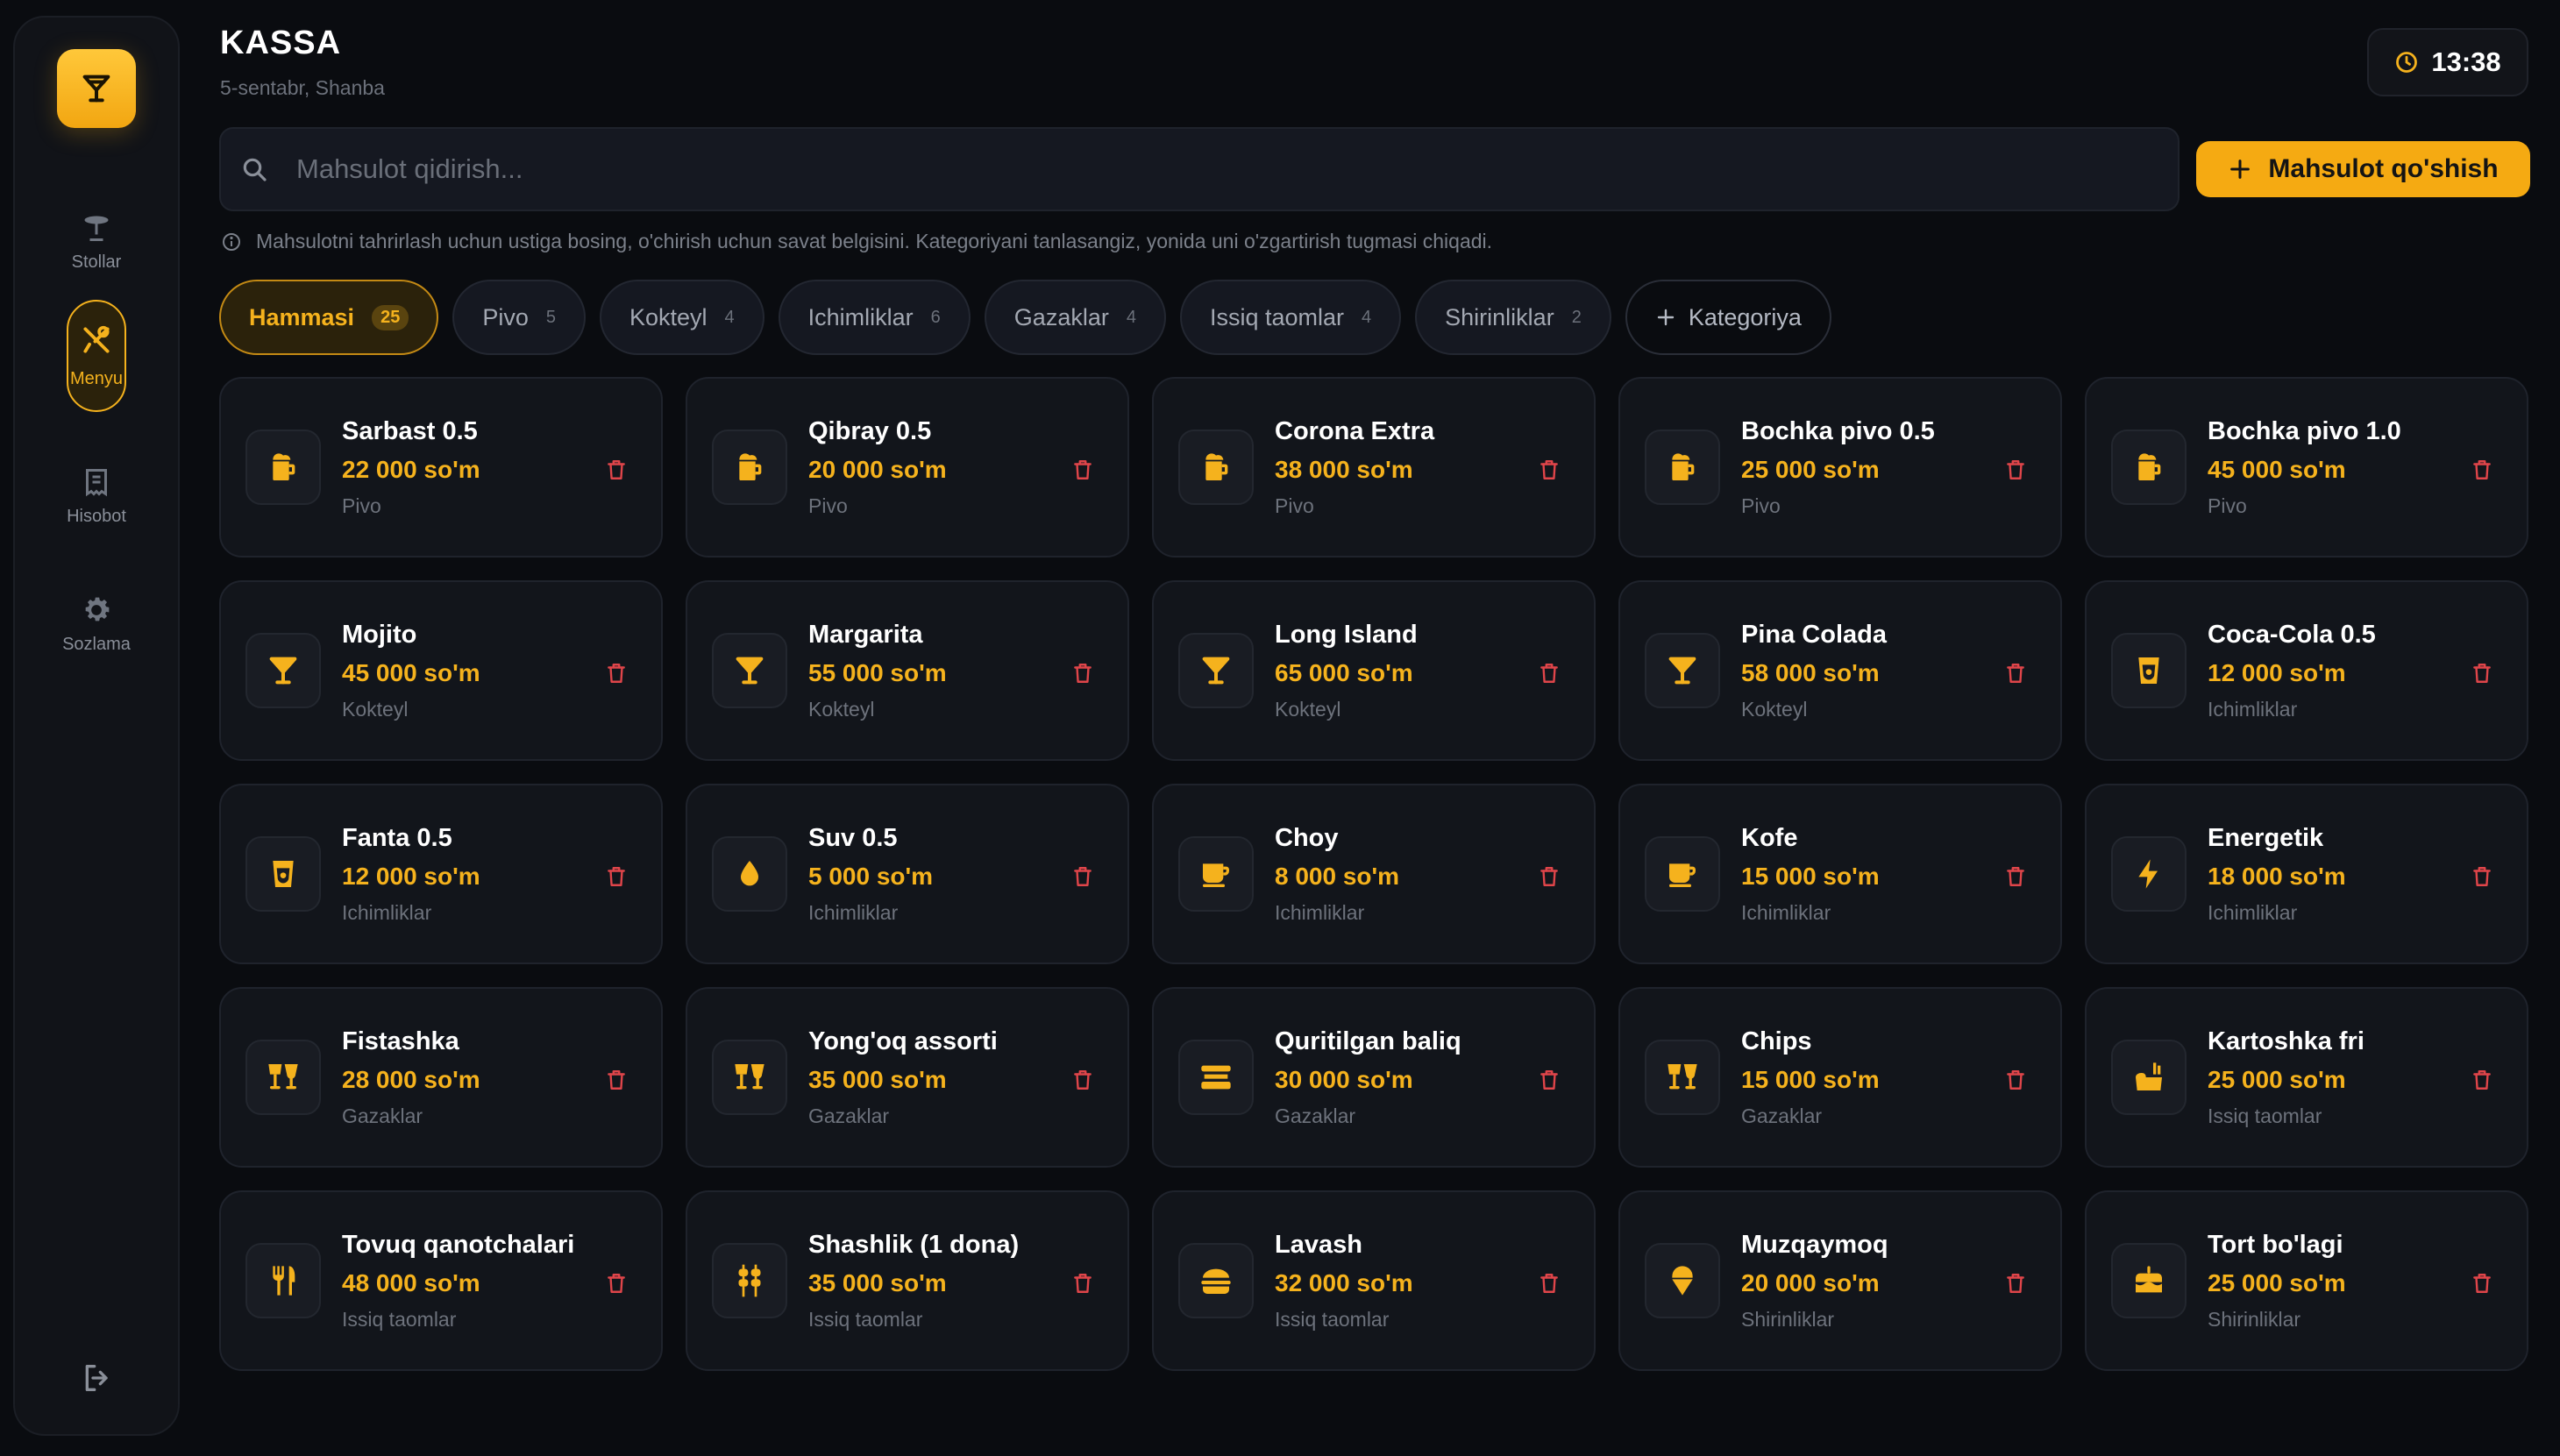  Describe the element at coordinates (749, 874) in the screenshot. I see `water-drop-icon` at that location.